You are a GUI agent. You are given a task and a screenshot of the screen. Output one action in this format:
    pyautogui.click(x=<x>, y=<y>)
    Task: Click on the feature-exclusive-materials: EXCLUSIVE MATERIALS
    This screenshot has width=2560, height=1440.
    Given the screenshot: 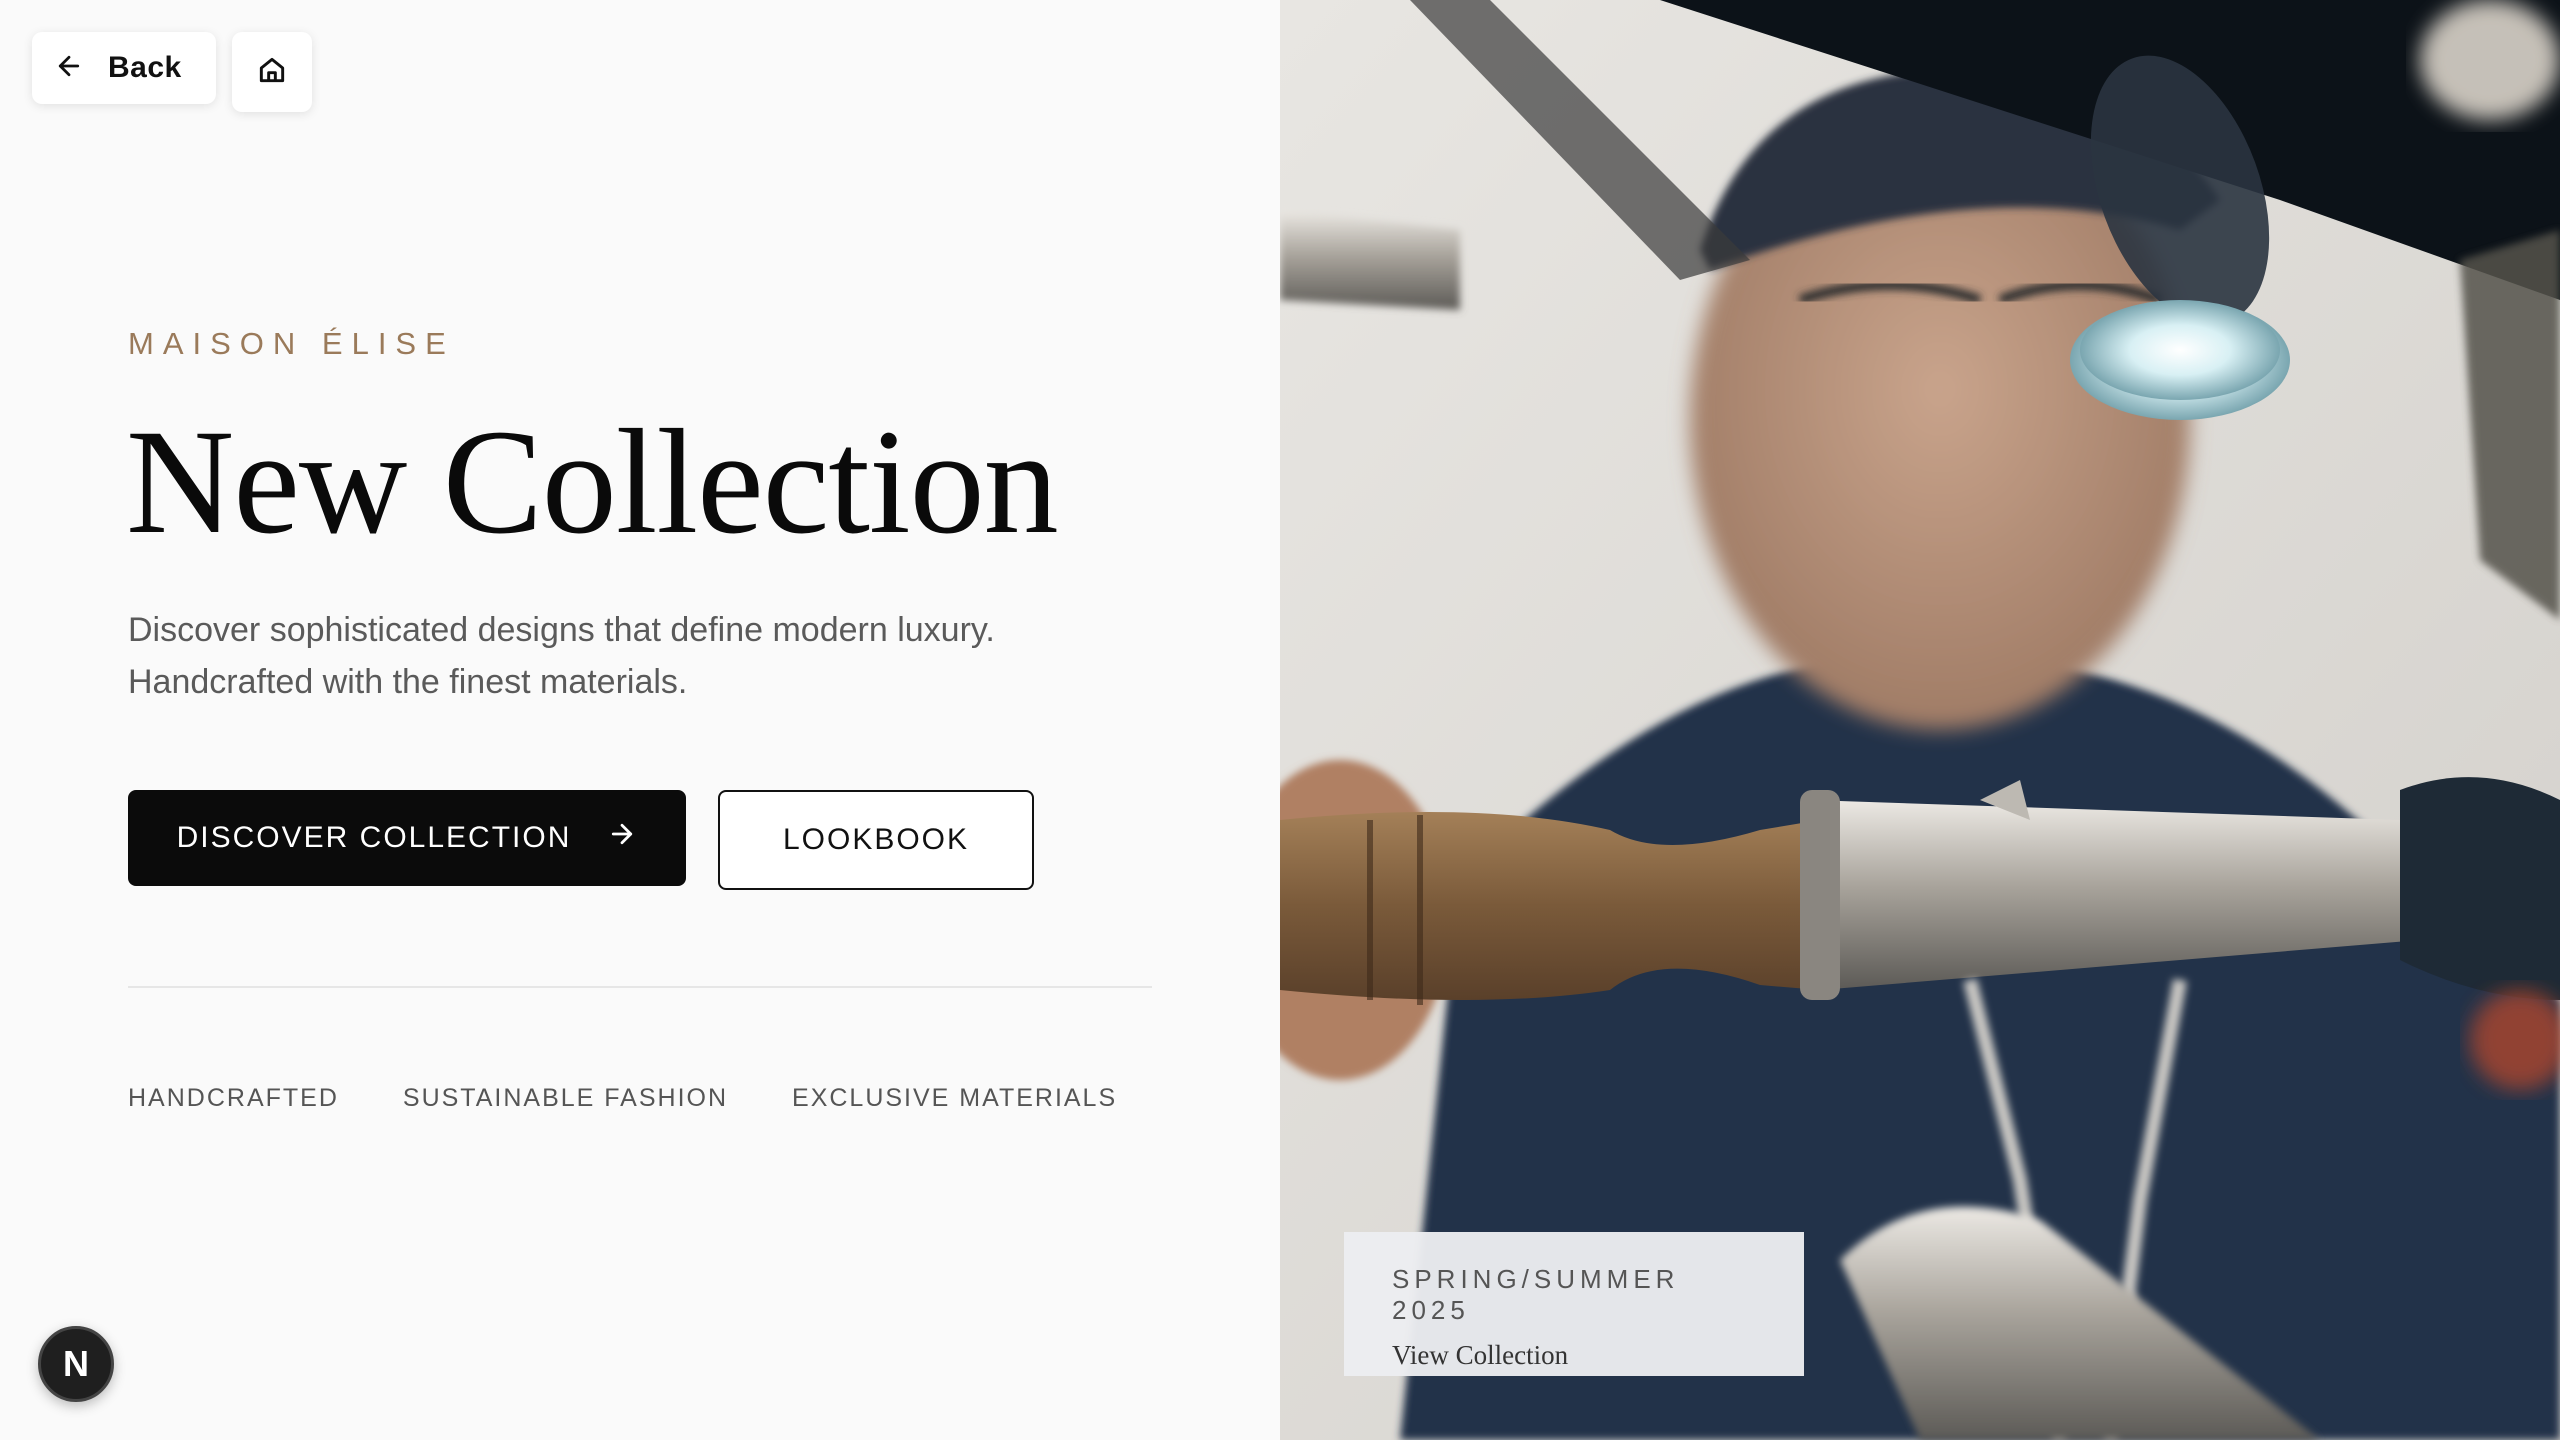 What is the action you would take?
    pyautogui.click(x=955, y=1098)
    